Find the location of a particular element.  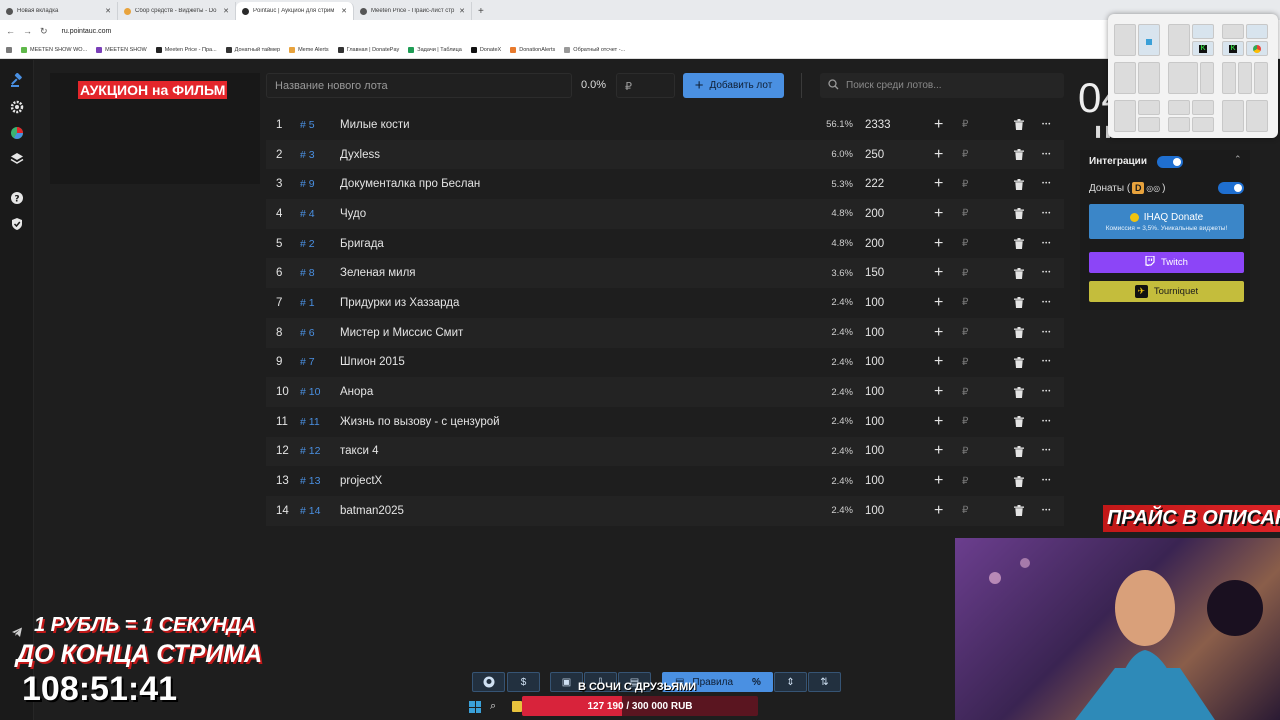

new-lot-input: Название нового лота is located at coordinates (419, 85).